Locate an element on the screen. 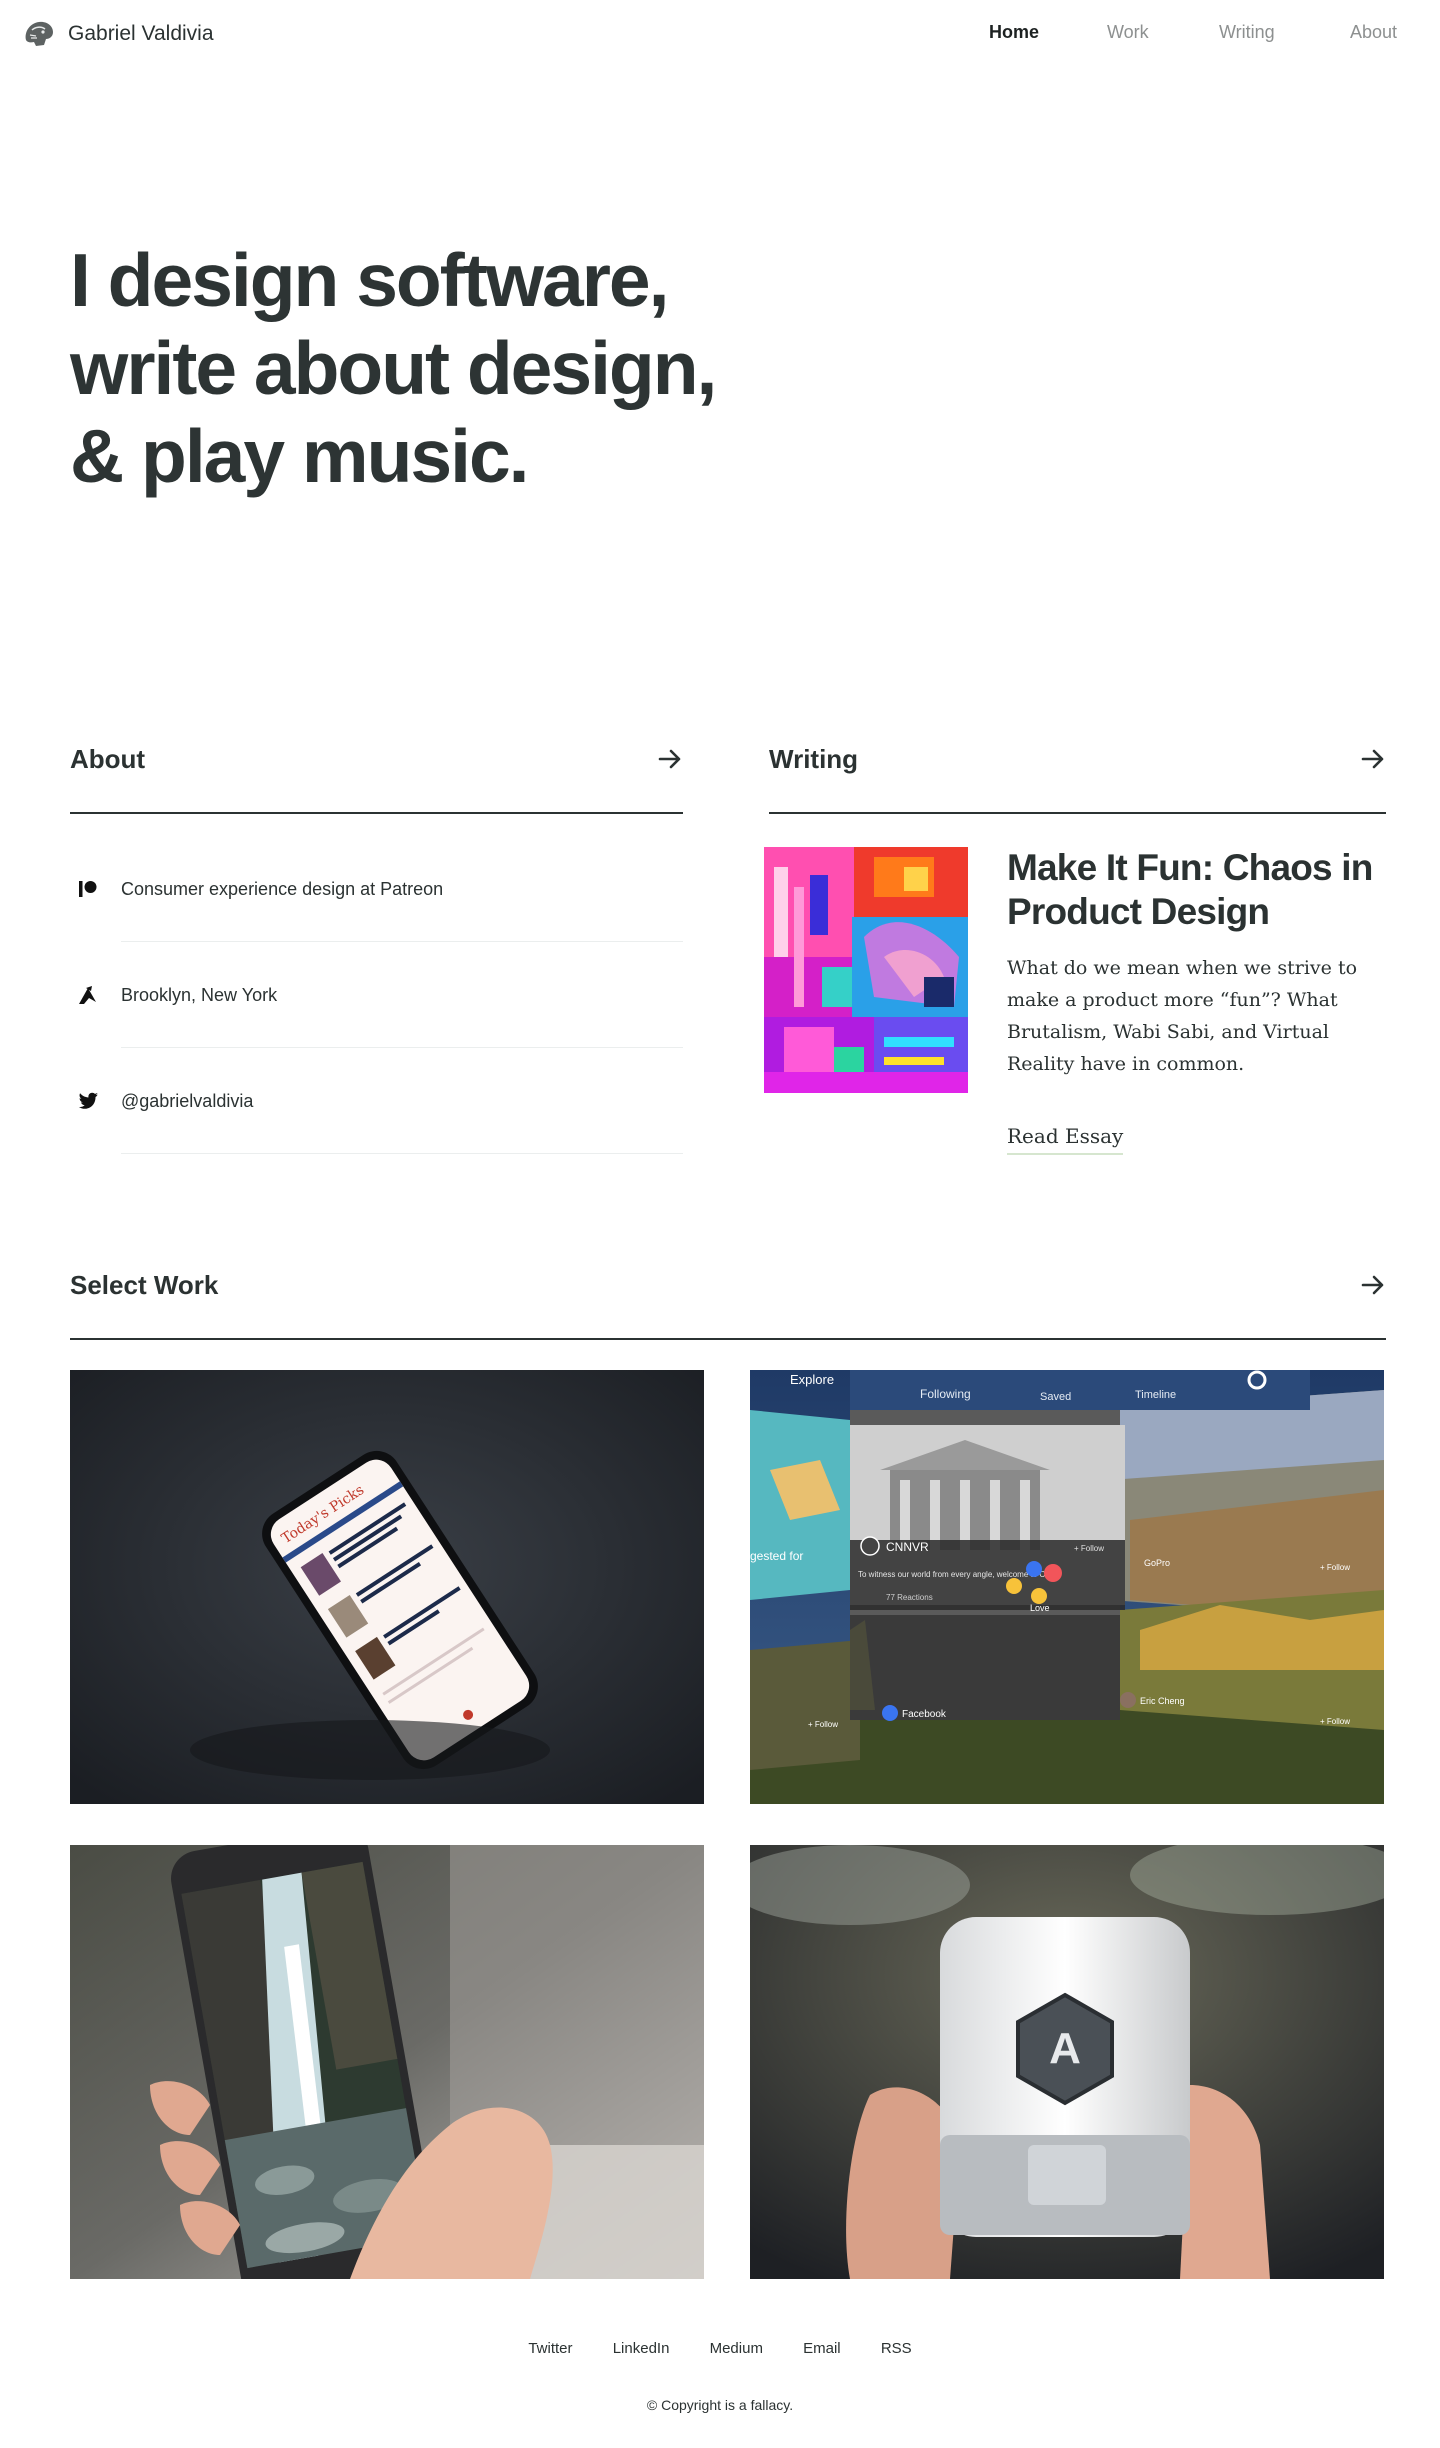 Image resolution: width=1440 pixels, height=2448 pixels. vr-tab-timeline: Timeline is located at coordinates (1155, 1395).